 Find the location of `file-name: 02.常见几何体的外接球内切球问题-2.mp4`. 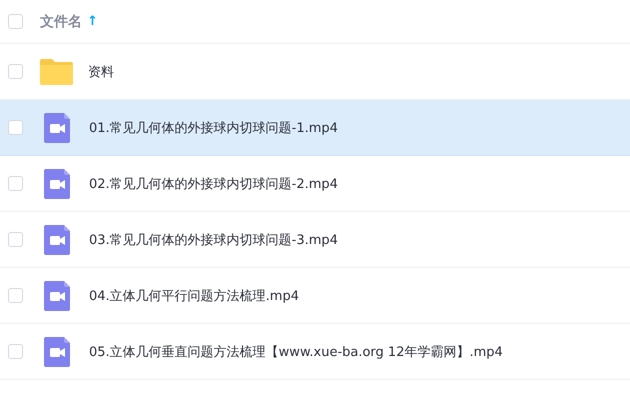

file-name: 02.常见几何体的外接球内切球问题-2.mp4 is located at coordinates (213, 183).